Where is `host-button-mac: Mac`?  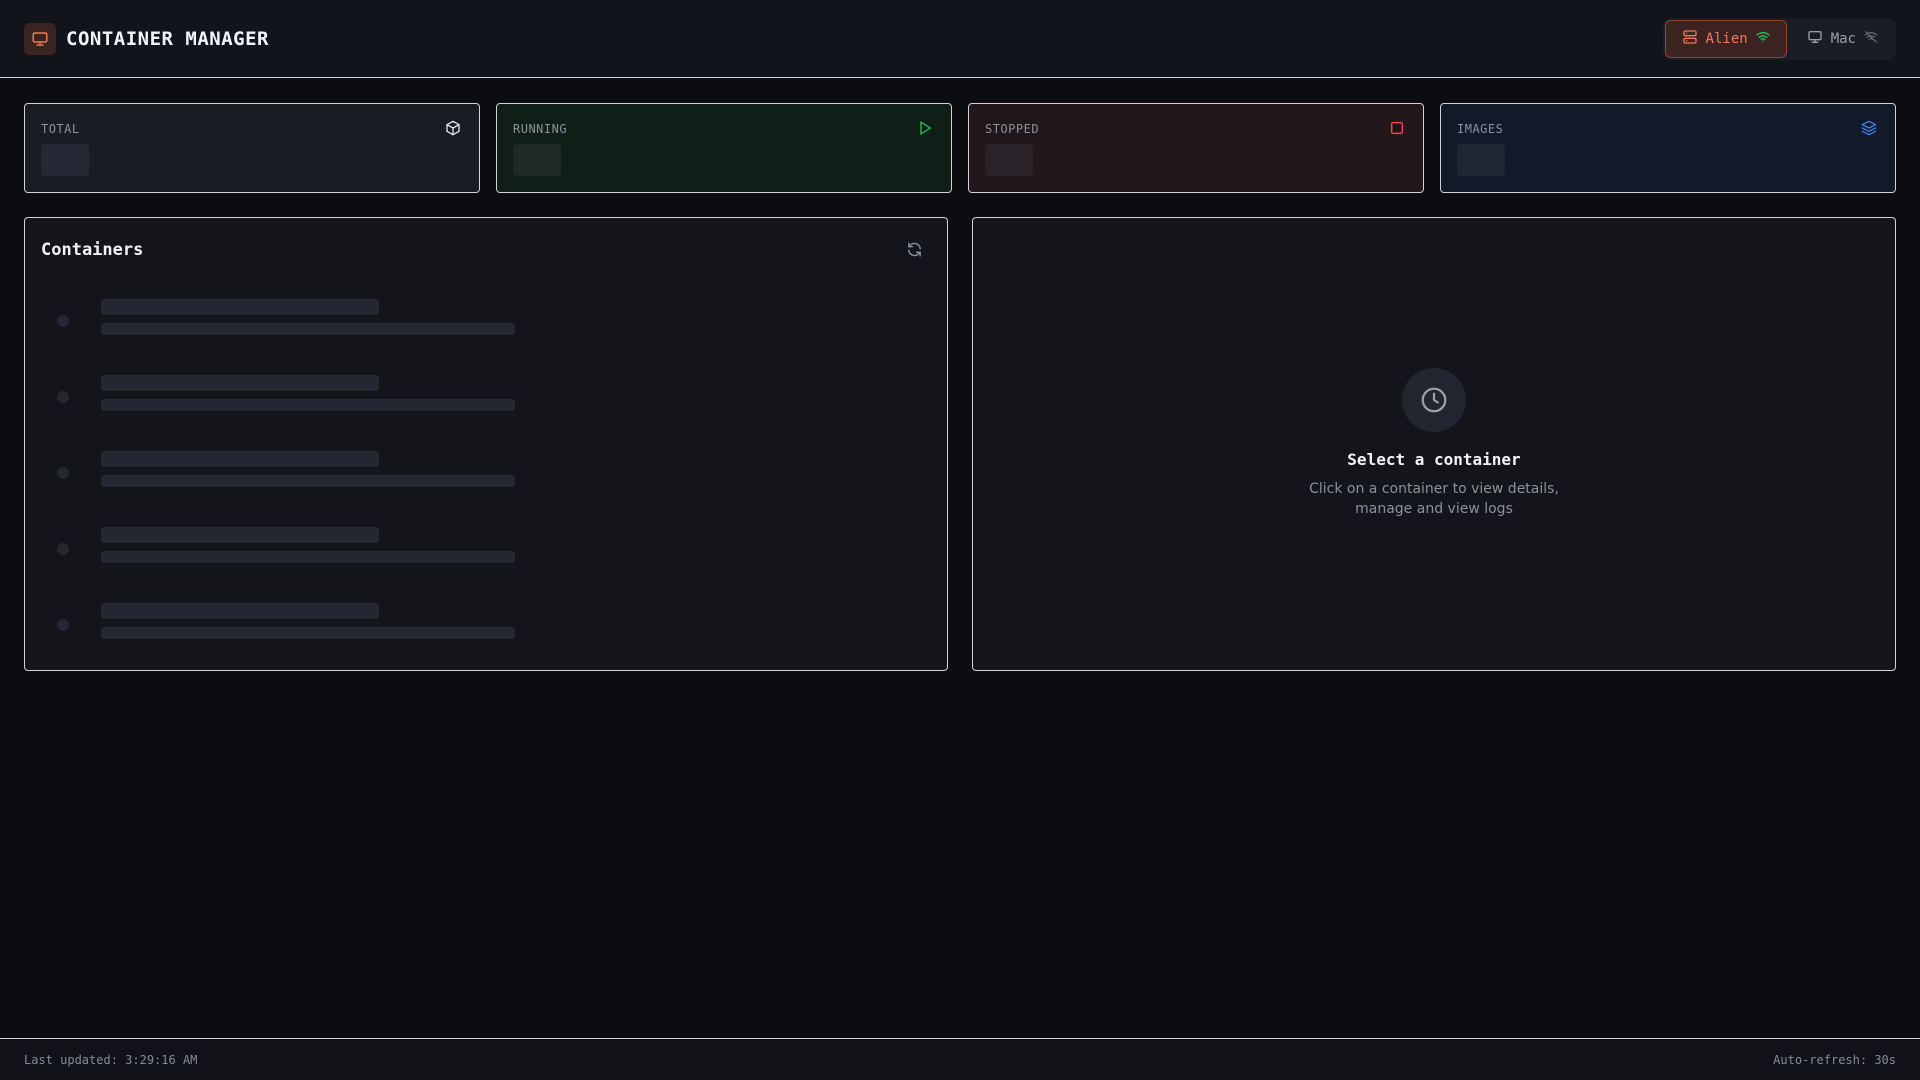
host-button-mac: Mac is located at coordinates (1842, 39).